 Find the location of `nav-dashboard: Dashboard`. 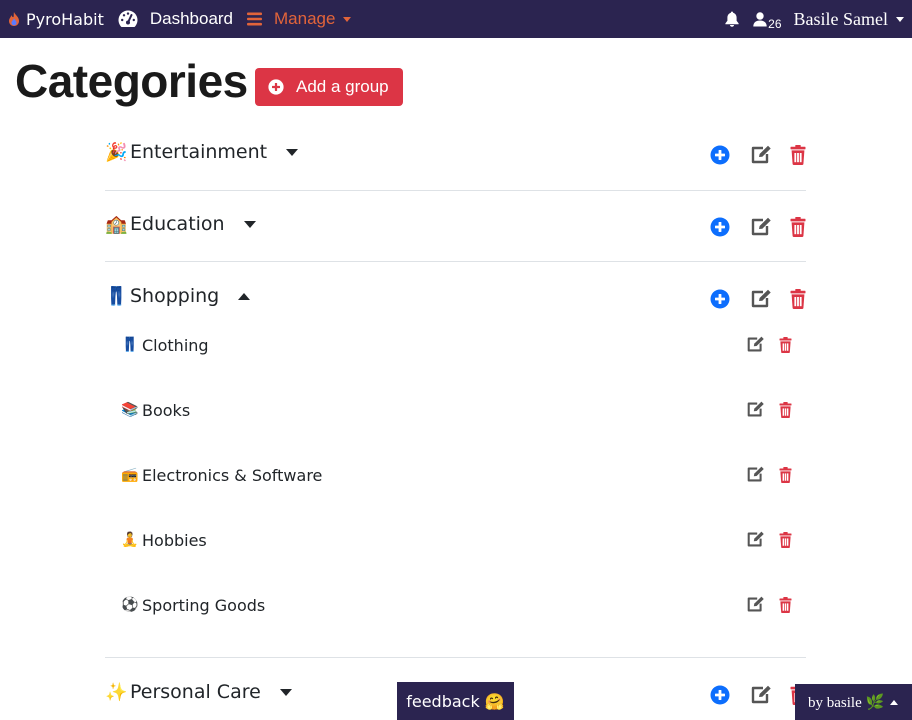

nav-dashboard: Dashboard is located at coordinates (175, 19).